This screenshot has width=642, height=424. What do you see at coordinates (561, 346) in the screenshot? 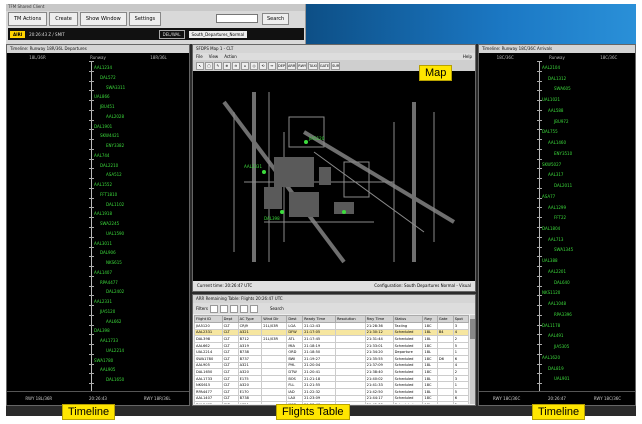
I see `timeline-flight-label: JIA5305` at bounding box center [561, 346].